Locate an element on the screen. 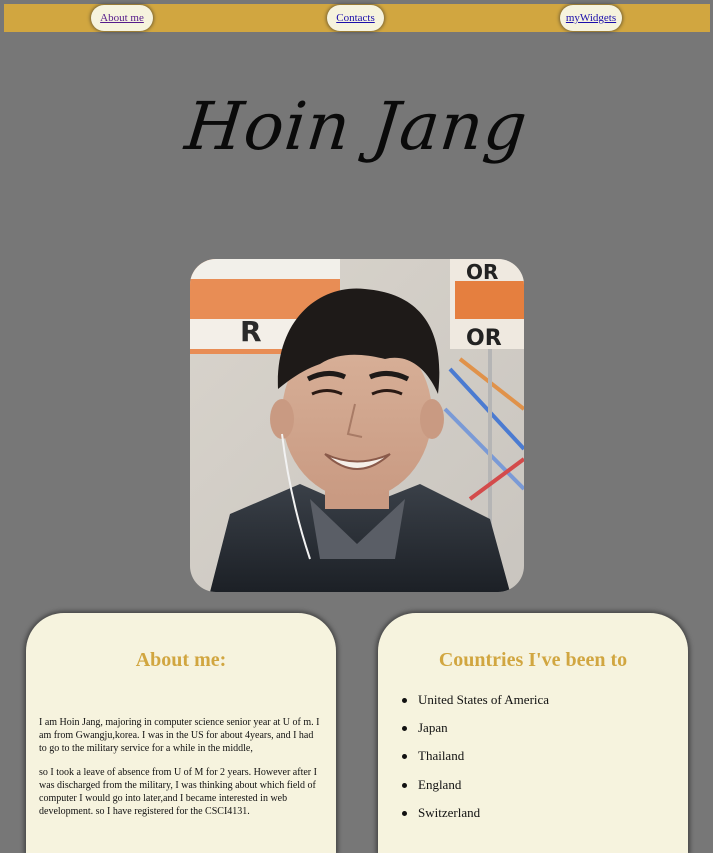 The image size is (713, 853). page-title: Hoin Jang is located at coordinates (356, 126).